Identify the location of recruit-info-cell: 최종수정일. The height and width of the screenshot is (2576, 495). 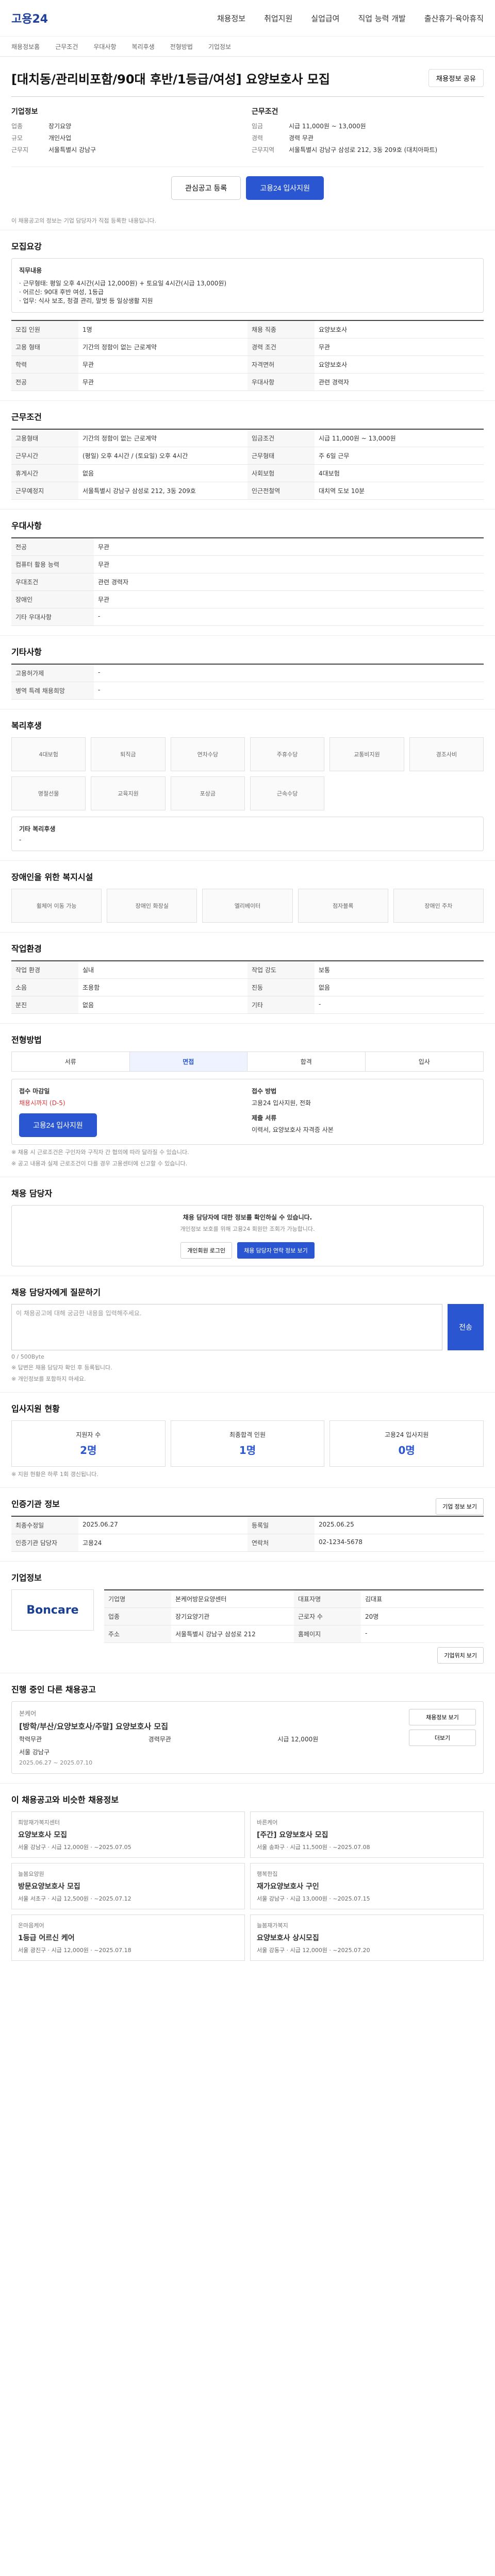
(45, 1525).